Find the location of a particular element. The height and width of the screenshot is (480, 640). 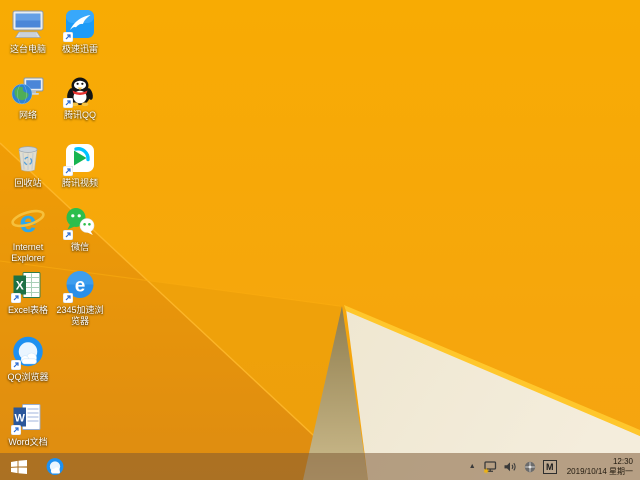

desktop-icon-label: 这台电脑 is located at coordinates (27, 49).